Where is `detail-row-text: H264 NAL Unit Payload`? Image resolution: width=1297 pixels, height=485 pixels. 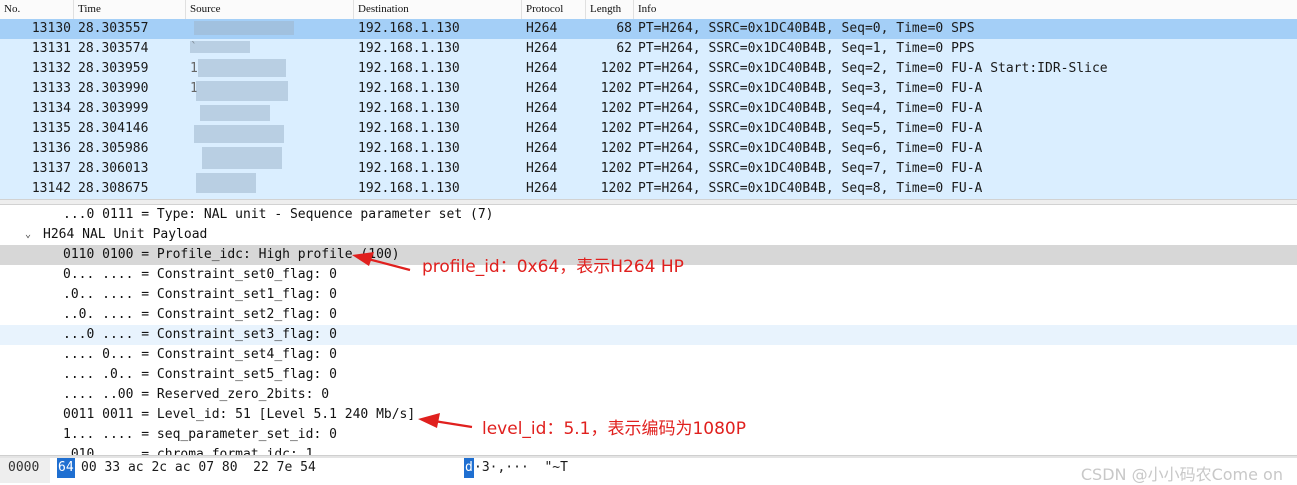 detail-row-text: H264 NAL Unit Payload is located at coordinates (125, 234).